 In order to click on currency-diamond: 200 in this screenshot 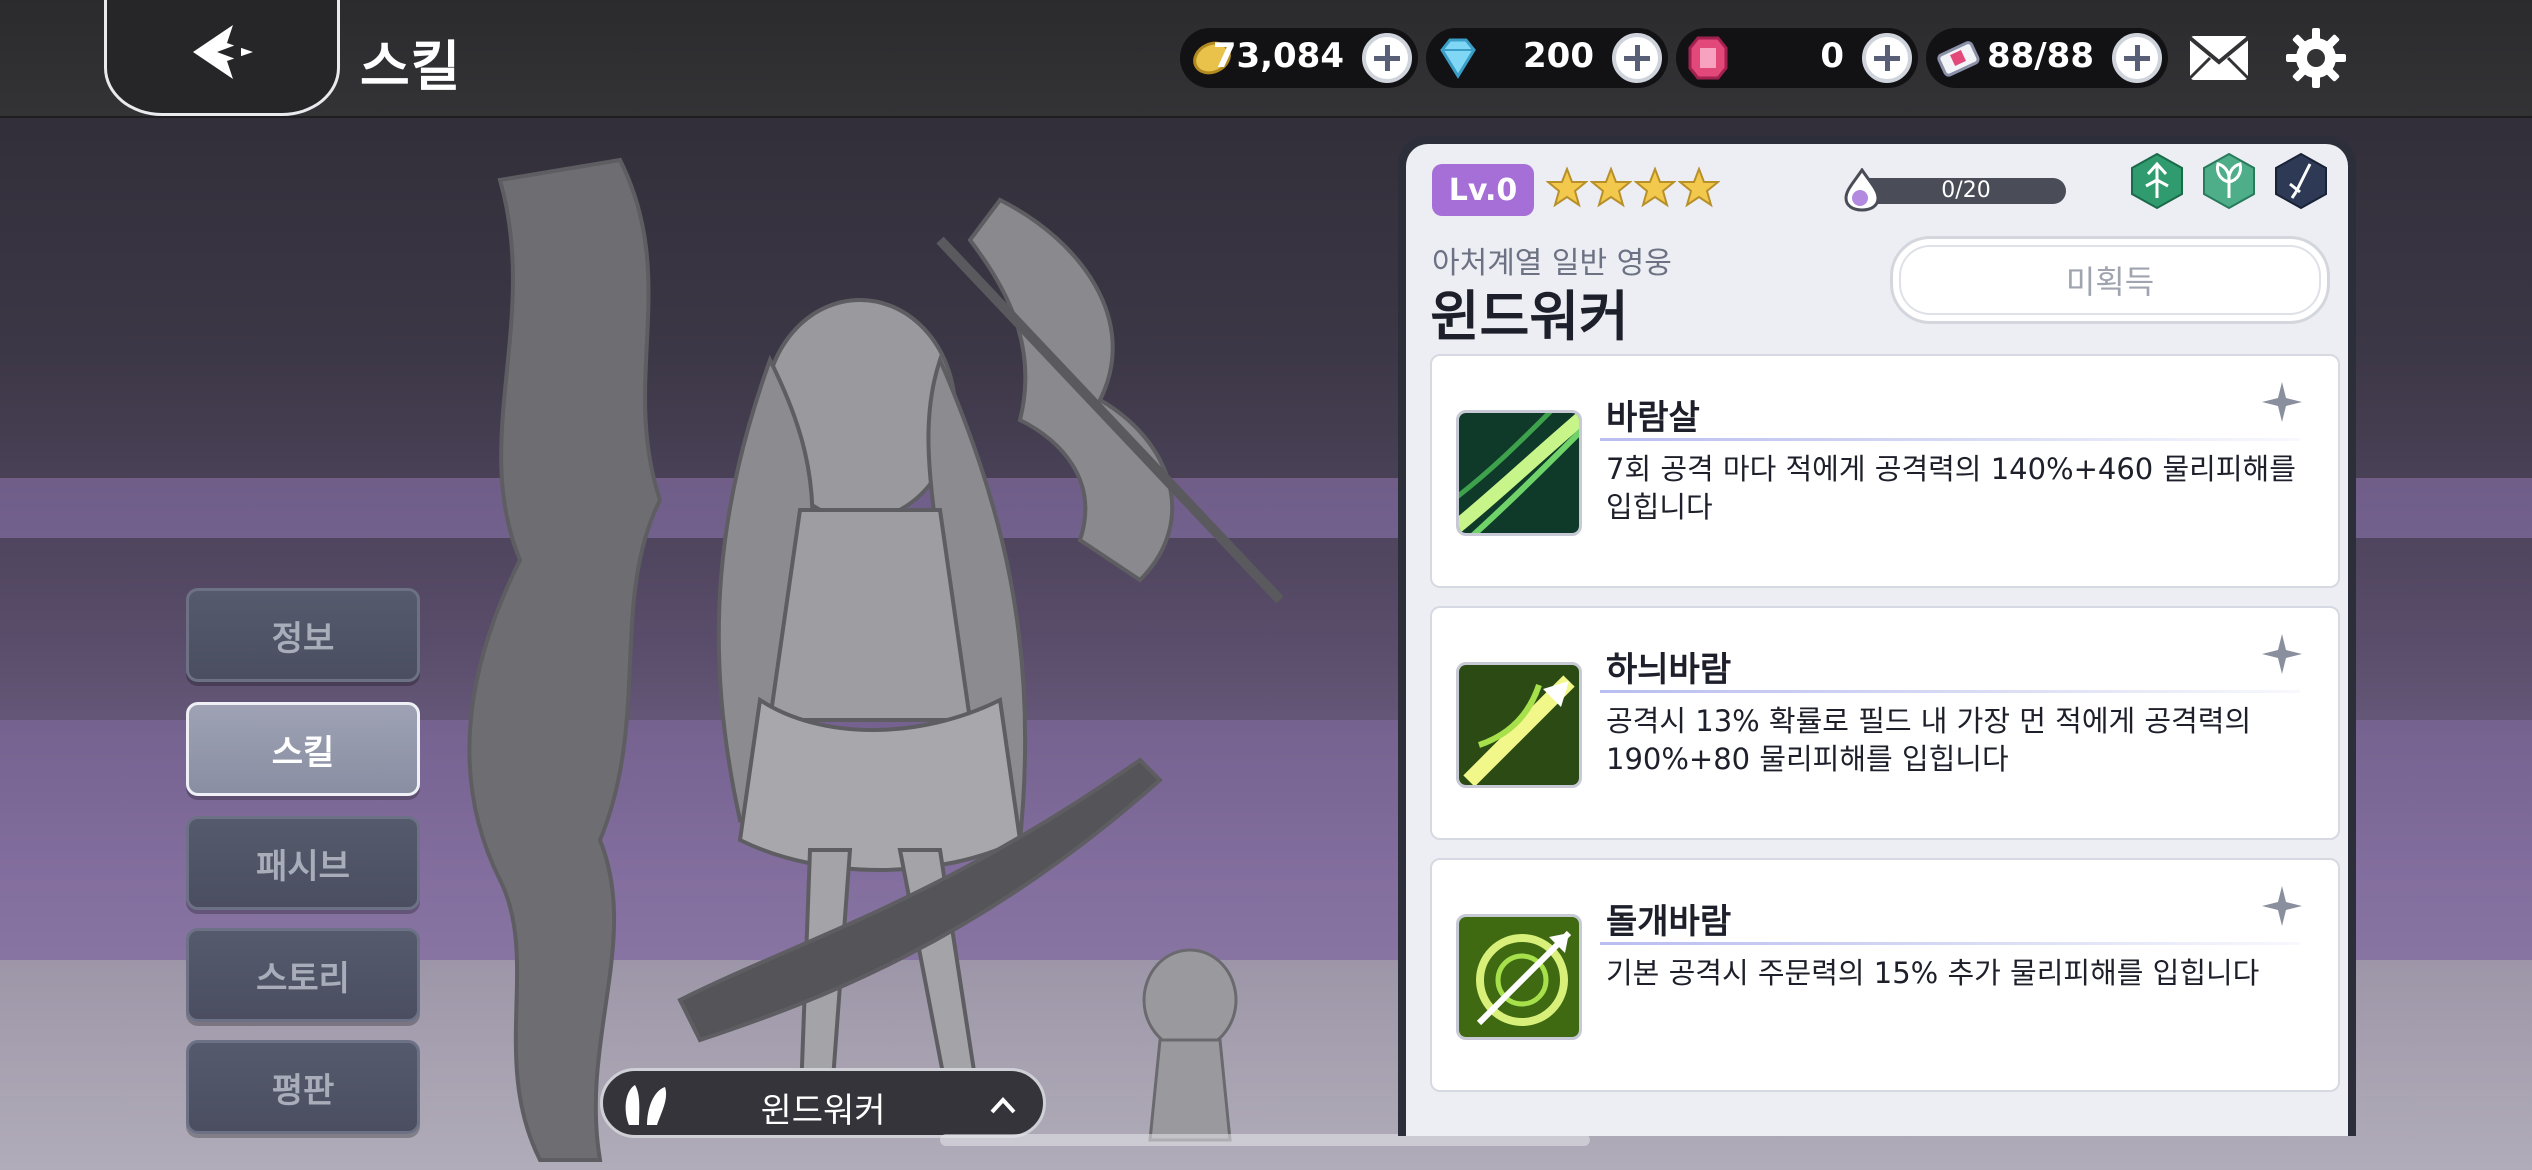, I will do `click(1547, 58)`.